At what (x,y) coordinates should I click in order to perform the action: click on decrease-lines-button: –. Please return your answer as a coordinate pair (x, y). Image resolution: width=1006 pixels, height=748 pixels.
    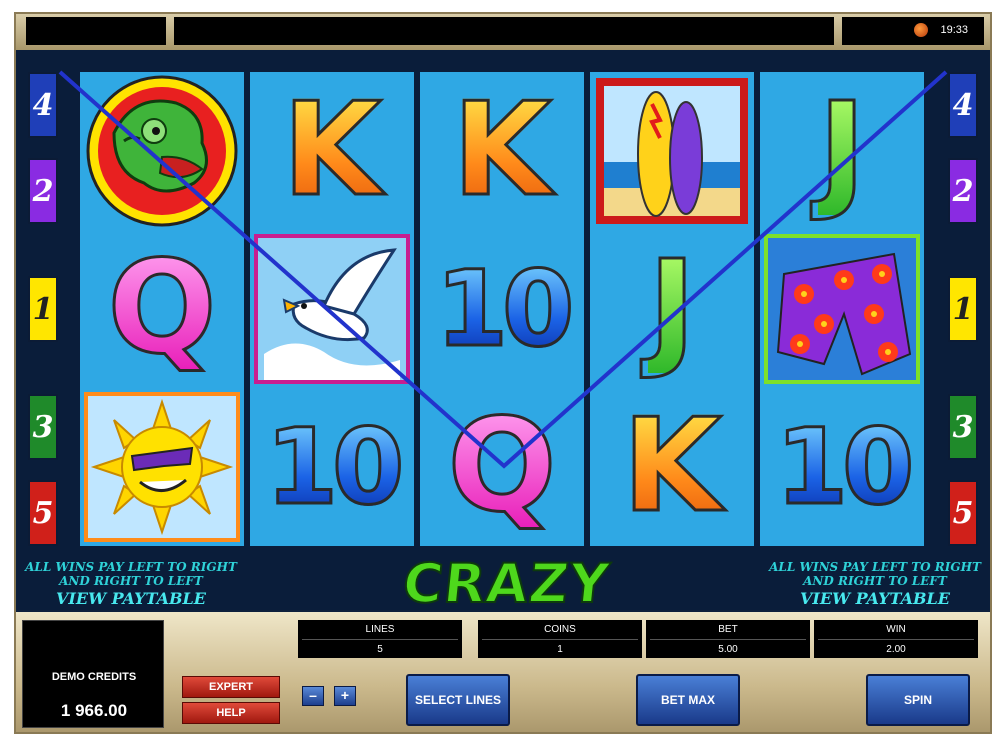
    Looking at the image, I should click on (313, 696).